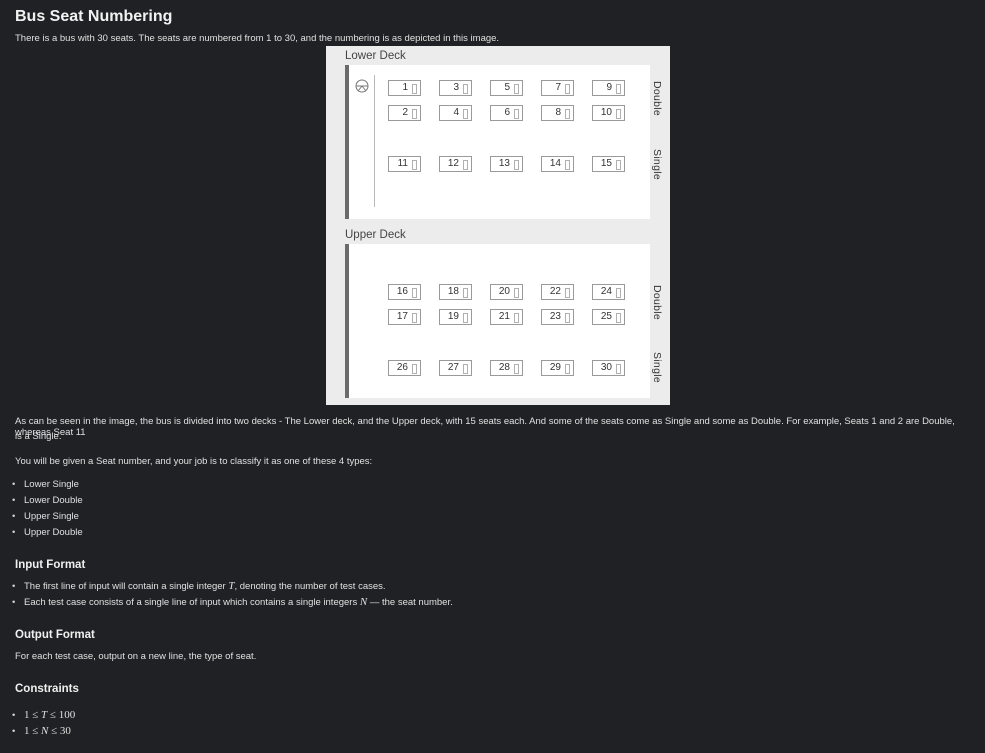 This screenshot has width=985, height=753. I want to click on list-item: Lower Single, so click(47, 485).